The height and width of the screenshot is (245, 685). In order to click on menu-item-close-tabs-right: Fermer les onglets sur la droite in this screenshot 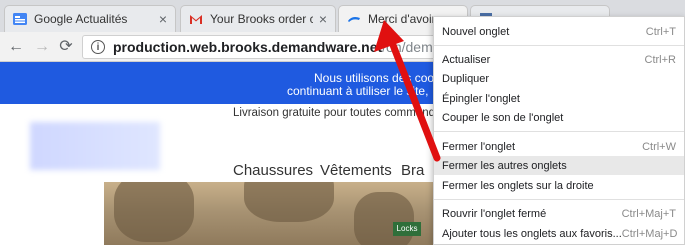, I will do `click(559, 185)`.